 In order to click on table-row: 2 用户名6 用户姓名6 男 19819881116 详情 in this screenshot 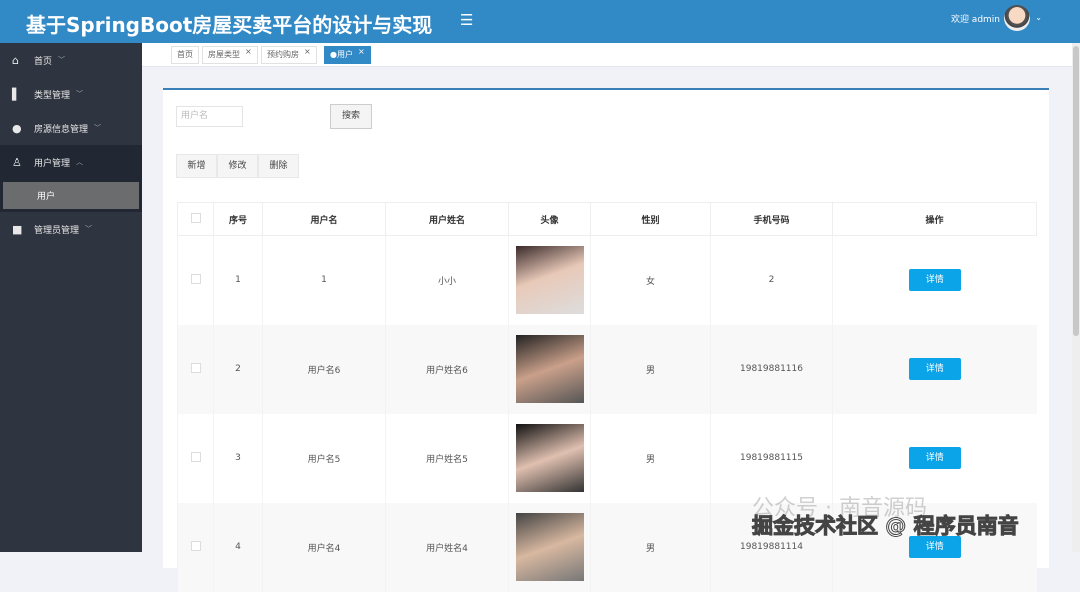, I will do `click(607, 369)`.